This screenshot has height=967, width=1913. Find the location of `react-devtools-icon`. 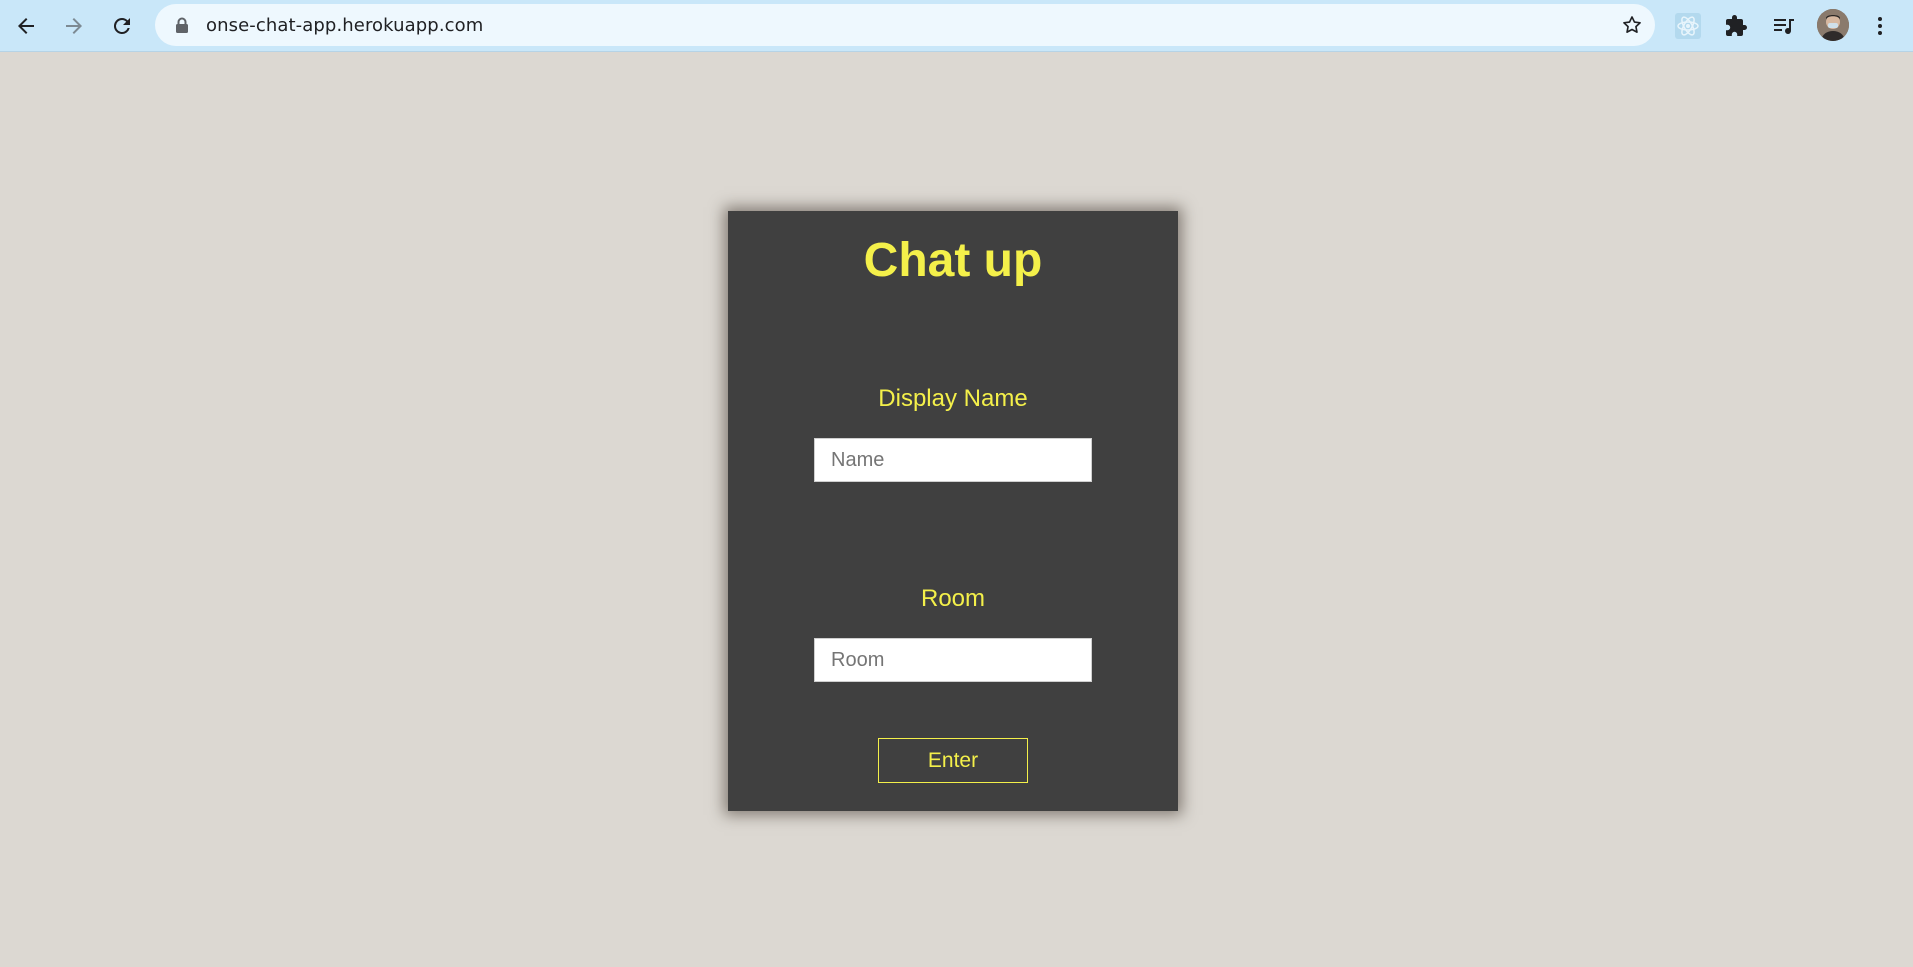

react-devtools-icon is located at coordinates (1688, 26).